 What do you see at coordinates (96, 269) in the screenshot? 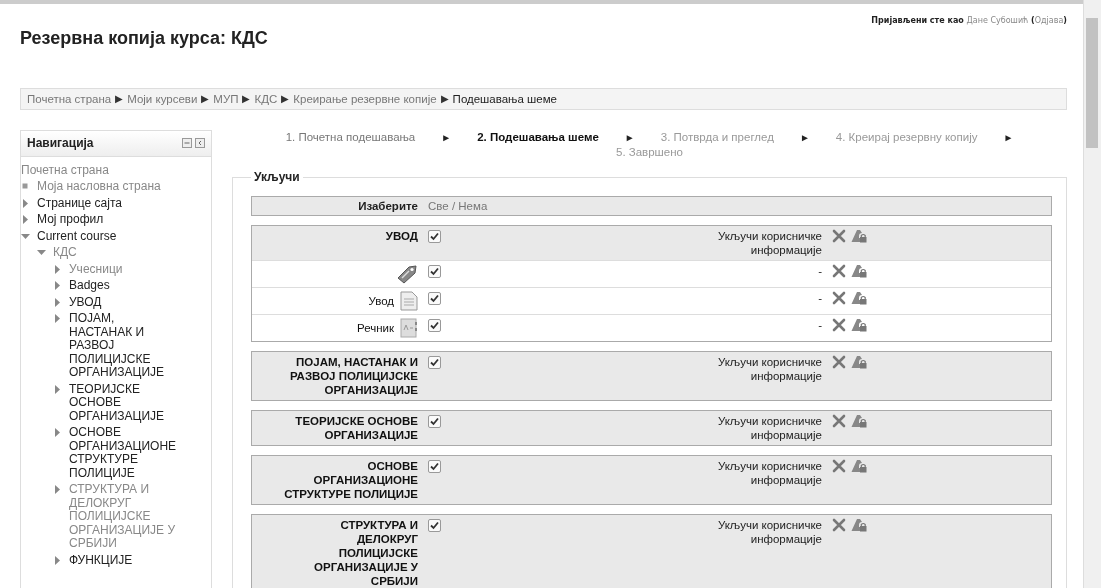
I see `nav-item: Учесници` at bounding box center [96, 269].